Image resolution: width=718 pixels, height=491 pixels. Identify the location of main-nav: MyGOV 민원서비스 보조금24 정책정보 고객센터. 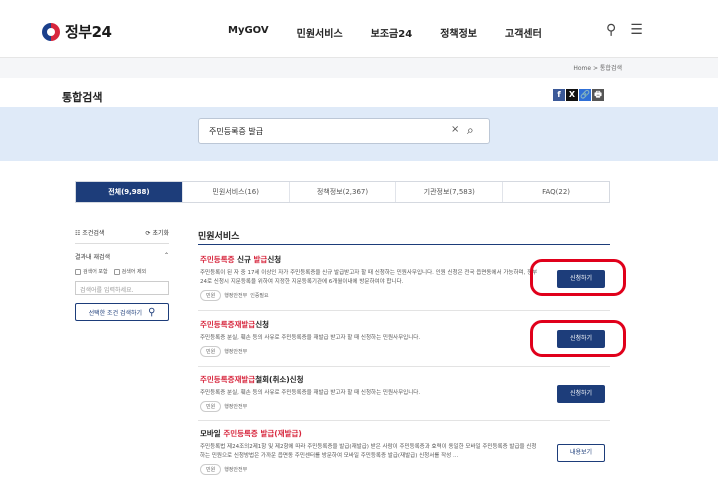
(399, 32).